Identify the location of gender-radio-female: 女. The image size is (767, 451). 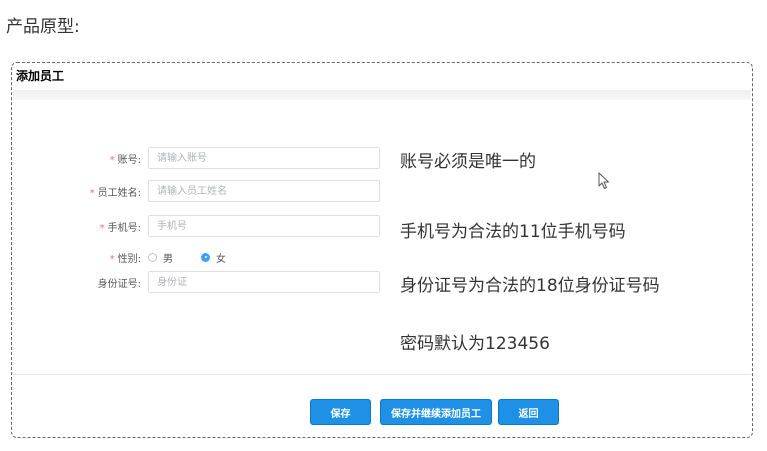
(213, 257).